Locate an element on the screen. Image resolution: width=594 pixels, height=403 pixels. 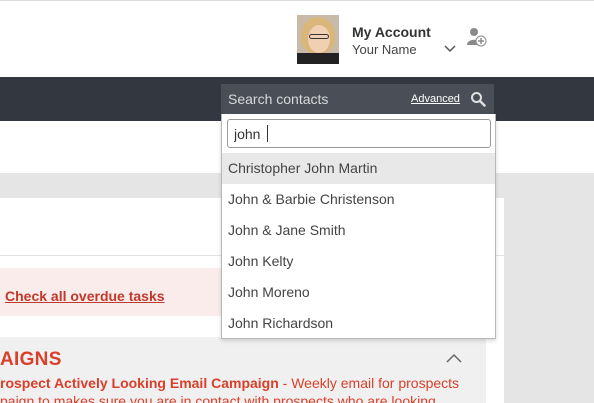
avatar is located at coordinates (318, 39).